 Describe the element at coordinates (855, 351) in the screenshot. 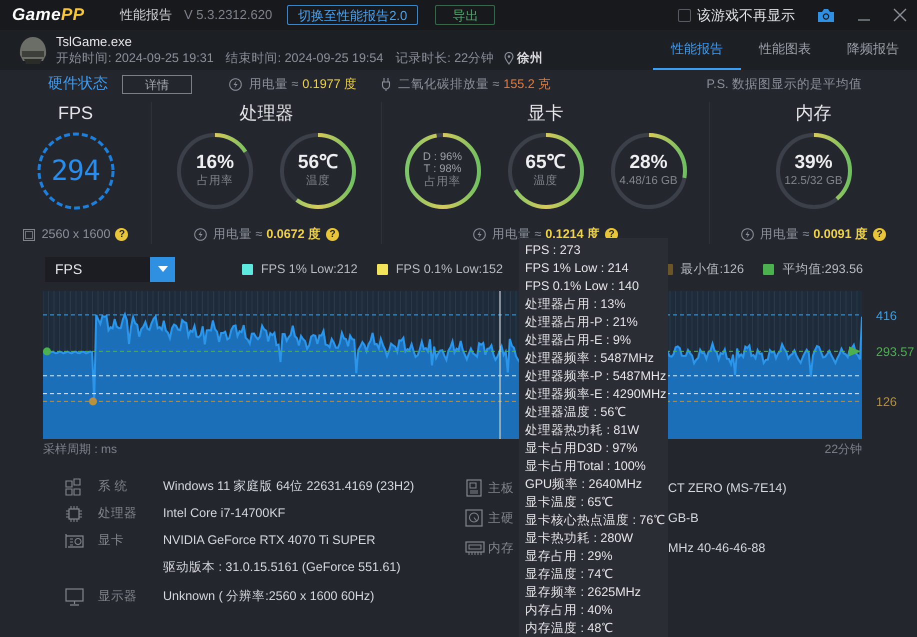

I see `arrow-marker` at that location.